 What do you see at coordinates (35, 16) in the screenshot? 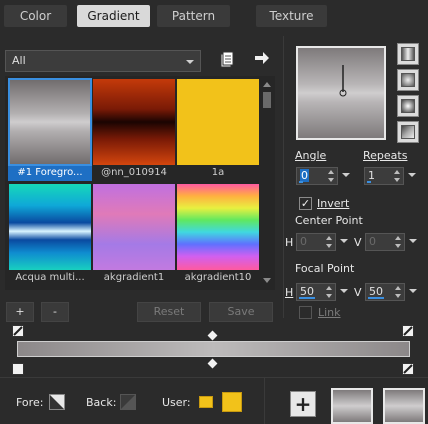
I see `tab-color: Color` at bounding box center [35, 16].